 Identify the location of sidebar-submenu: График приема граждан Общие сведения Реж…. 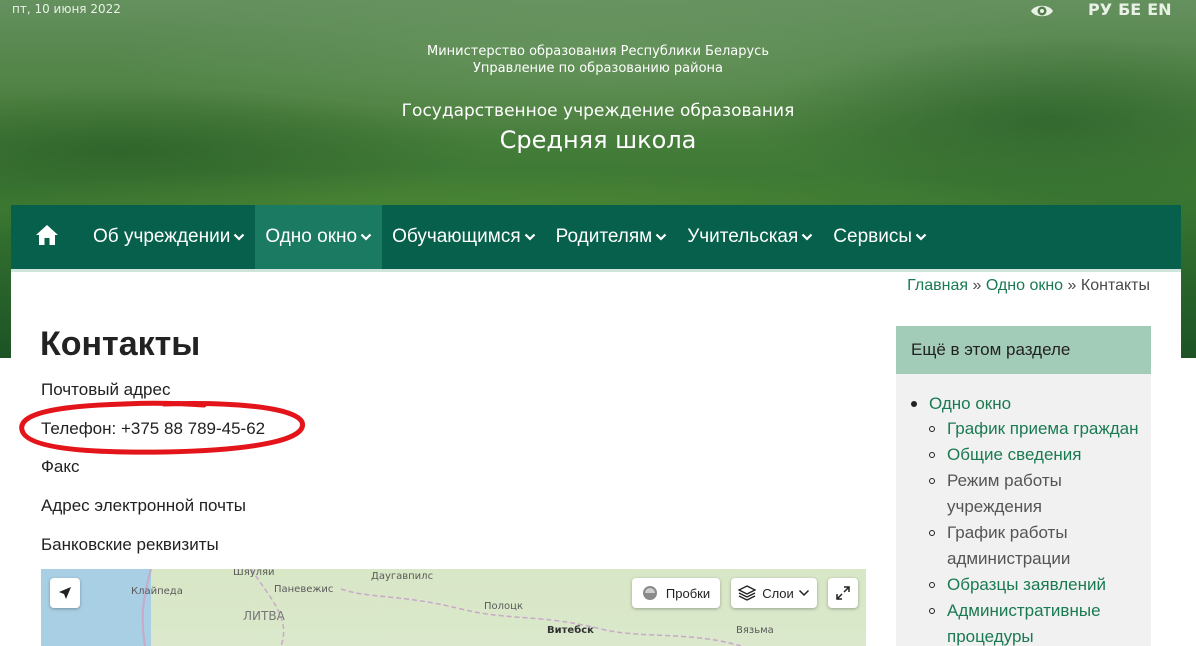
(1028, 531).